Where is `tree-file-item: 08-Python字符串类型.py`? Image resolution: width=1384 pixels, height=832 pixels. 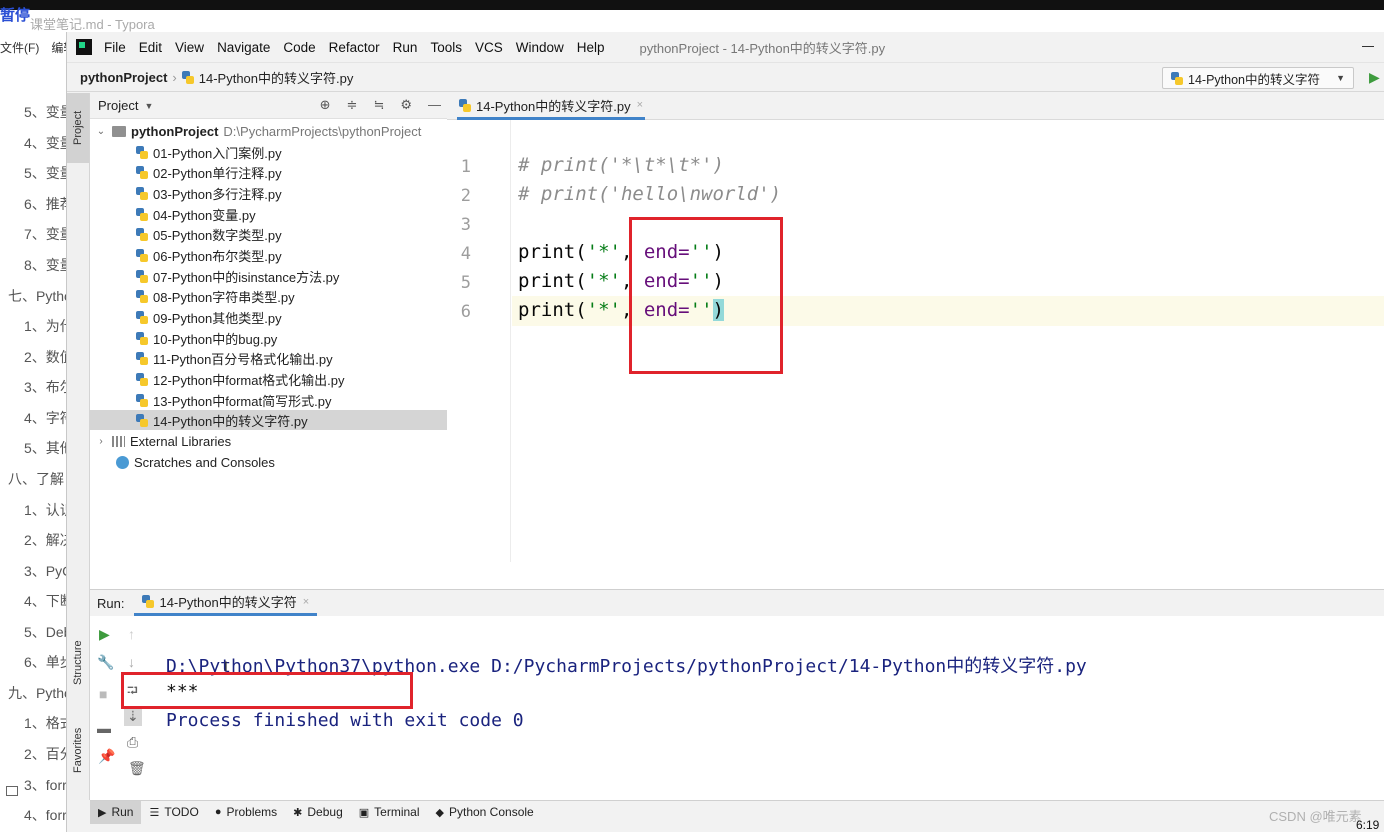
tree-file-item: 08-Python字符串类型.py is located at coordinates (268, 296).